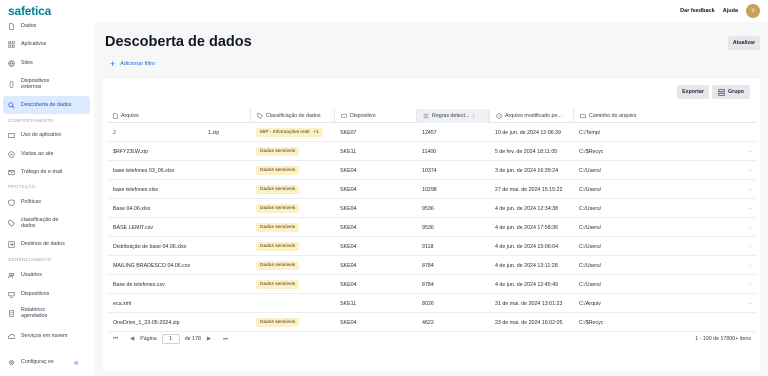  Describe the element at coordinates (744, 43) in the screenshot. I see `refresh-button: Atualizar` at that location.